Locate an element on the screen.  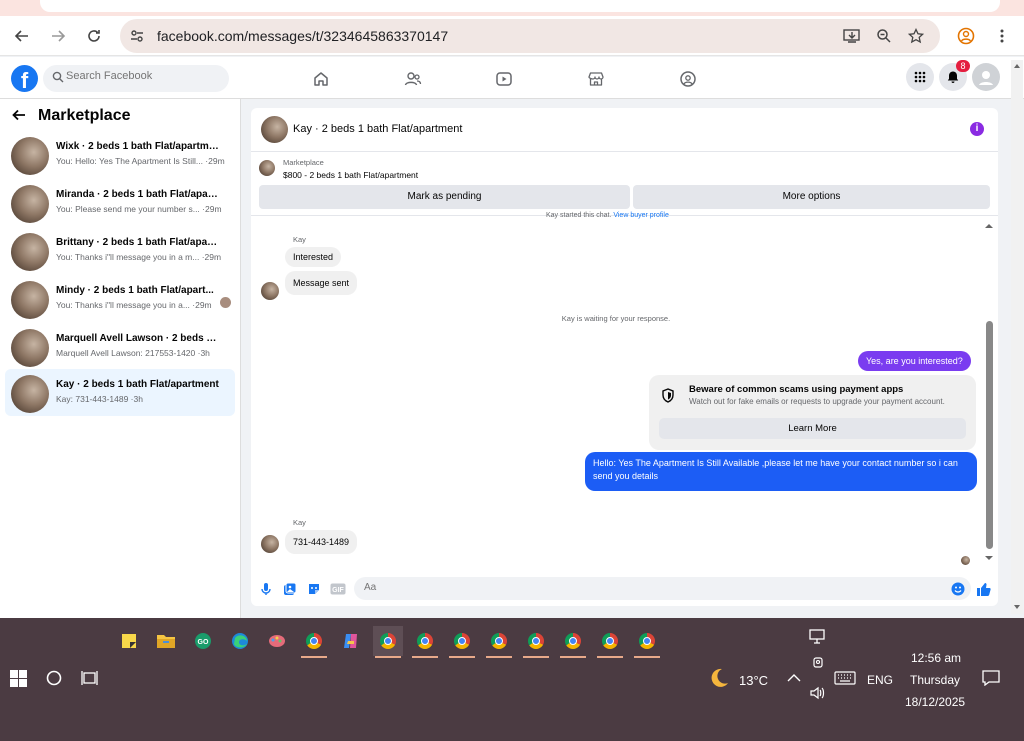
search-circle-icon is located at coordinates (54, 678).